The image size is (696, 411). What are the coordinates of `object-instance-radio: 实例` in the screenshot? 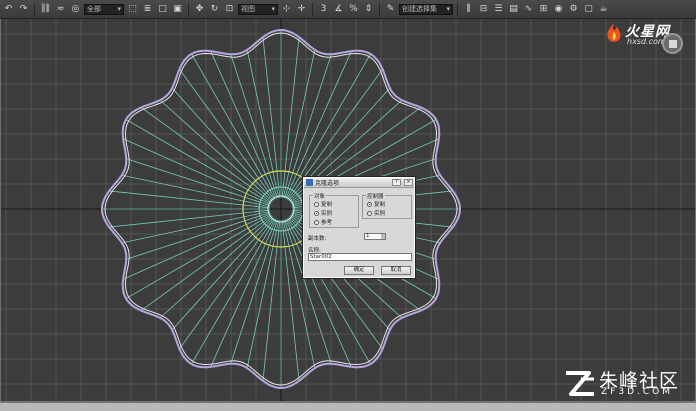 It's located at (323, 213).